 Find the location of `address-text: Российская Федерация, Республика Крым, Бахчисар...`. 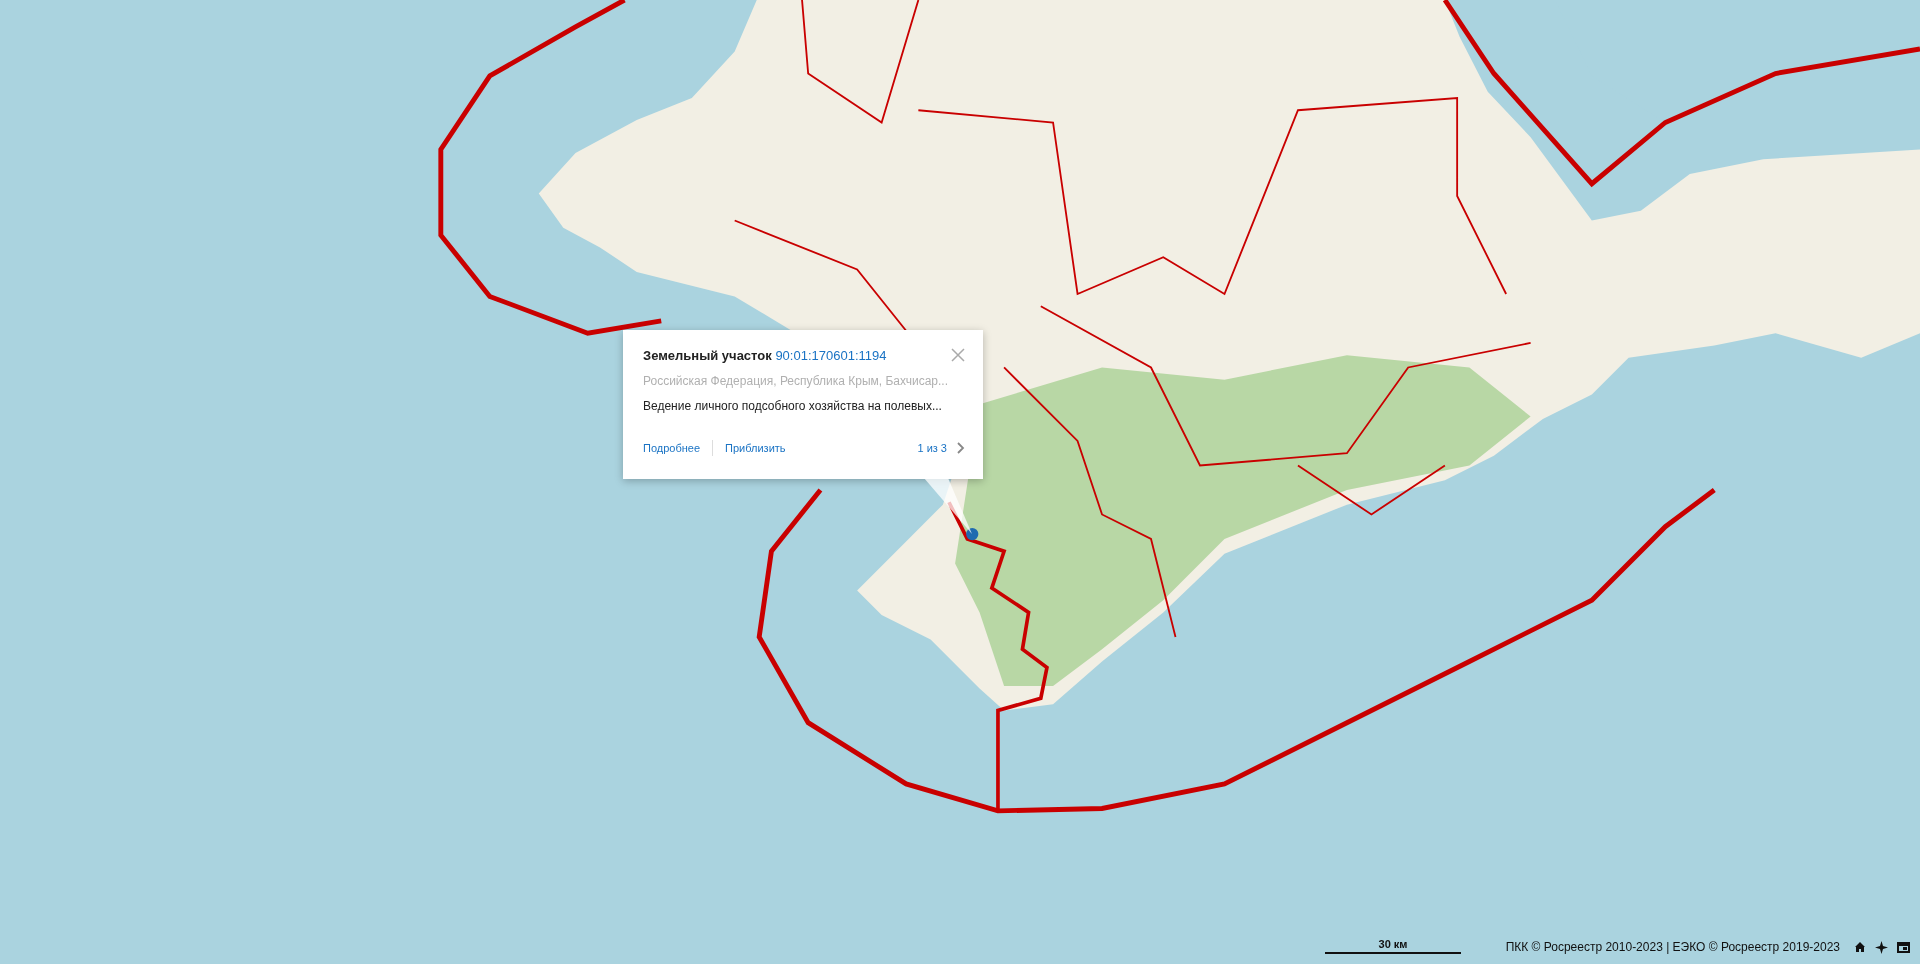

address-text: Российская Федерация, Республика Крым, Бахчисар... is located at coordinates (795, 381).